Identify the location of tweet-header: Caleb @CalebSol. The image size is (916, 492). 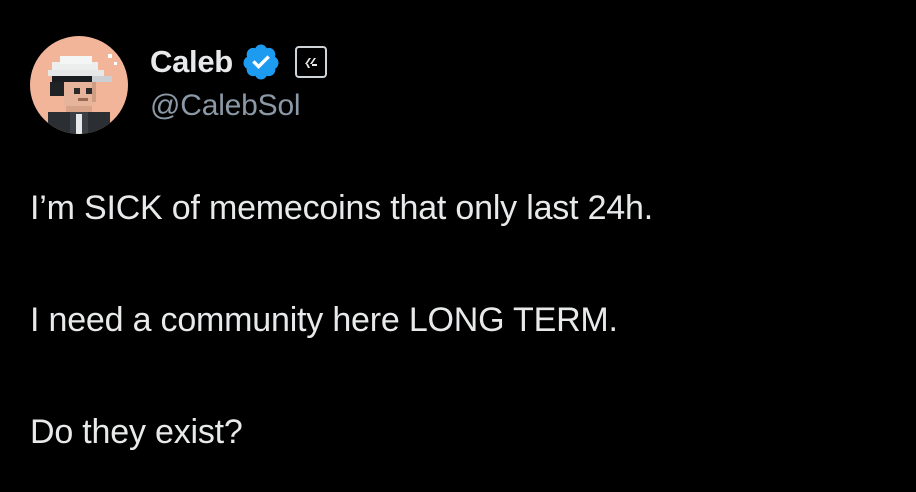
(178, 86).